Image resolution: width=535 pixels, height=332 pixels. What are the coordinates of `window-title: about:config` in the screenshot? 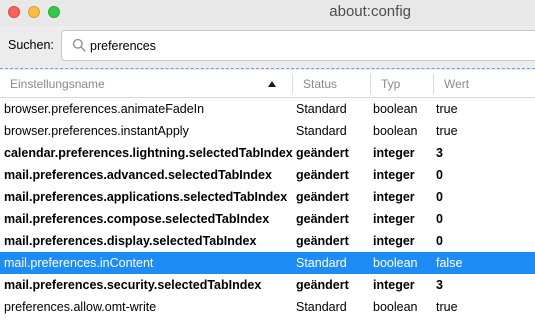 It's located at (370, 11).